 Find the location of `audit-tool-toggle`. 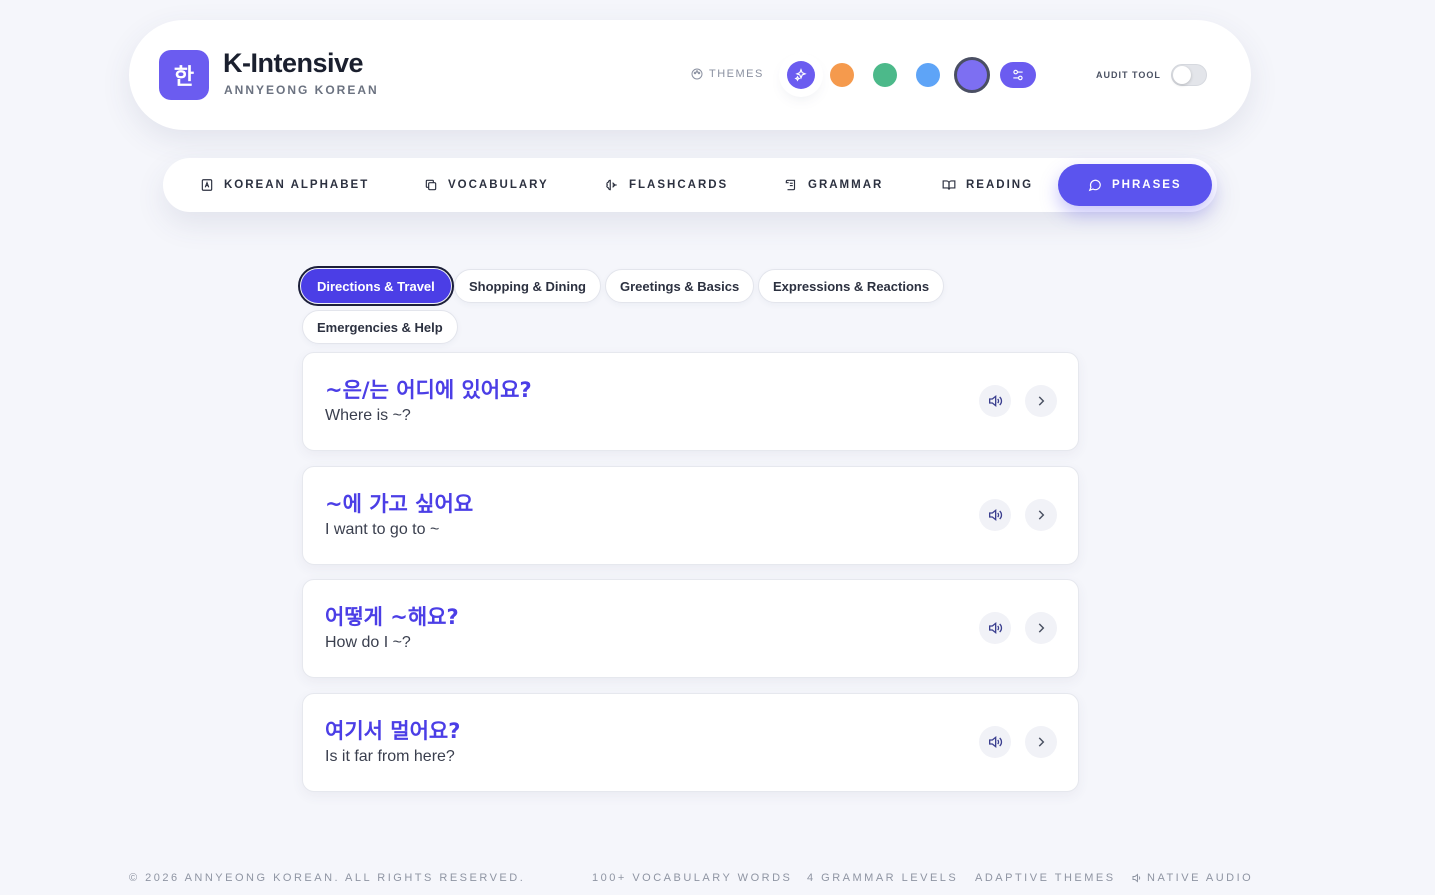

audit-tool-toggle is located at coordinates (1189, 75).